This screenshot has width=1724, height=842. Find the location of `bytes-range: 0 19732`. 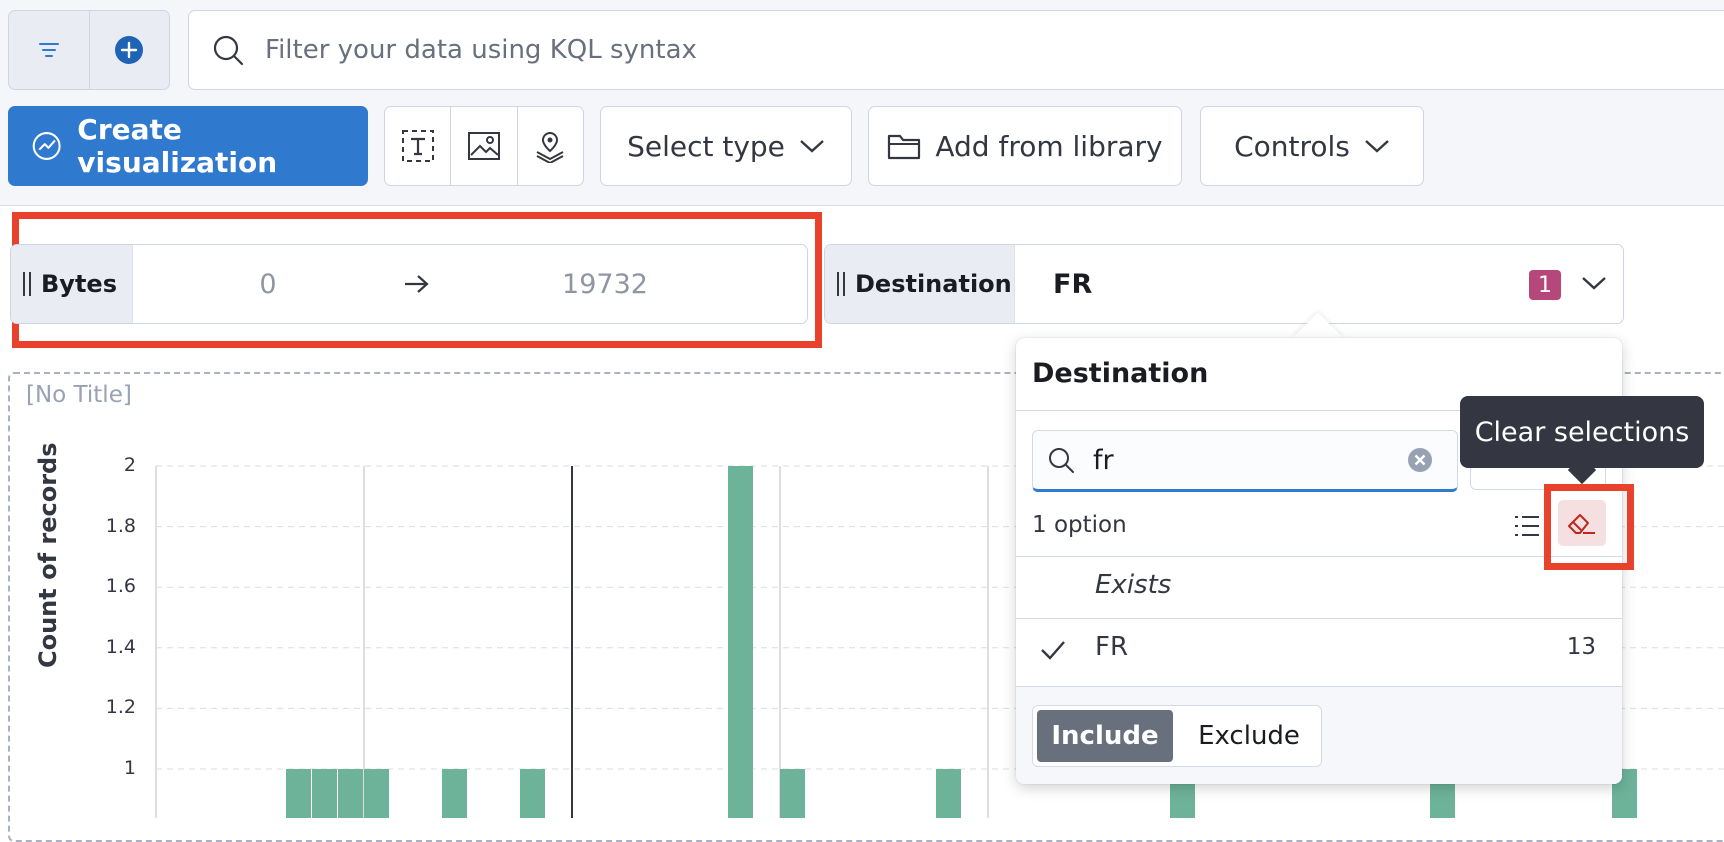

bytes-range: 0 19732 is located at coordinates (470, 284).